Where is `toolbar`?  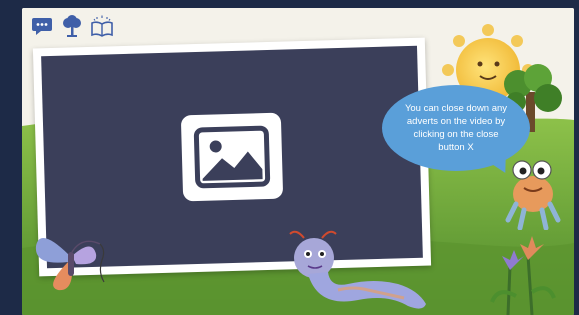 toolbar is located at coordinates (72, 26).